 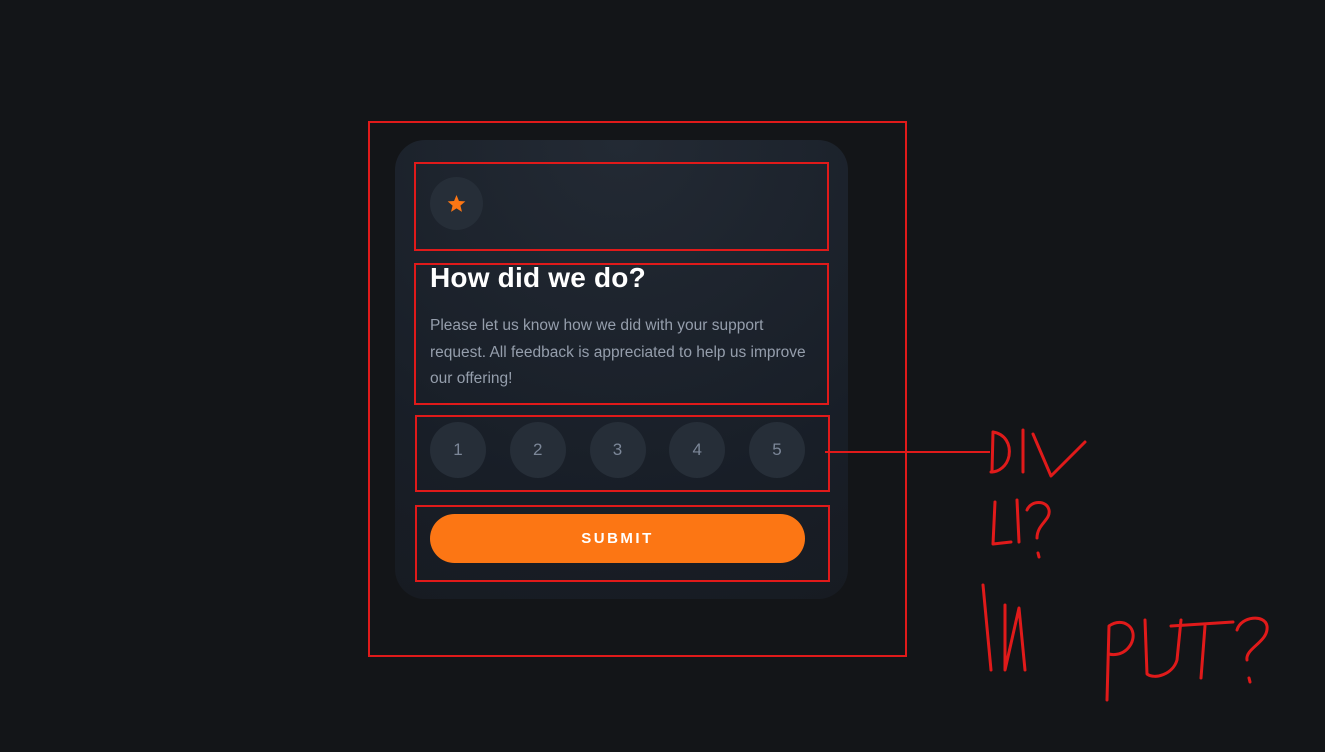 What do you see at coordinates (622, 453) in the screenshot?
I see `annotation-box-rating` at bounding box center [622, 453].